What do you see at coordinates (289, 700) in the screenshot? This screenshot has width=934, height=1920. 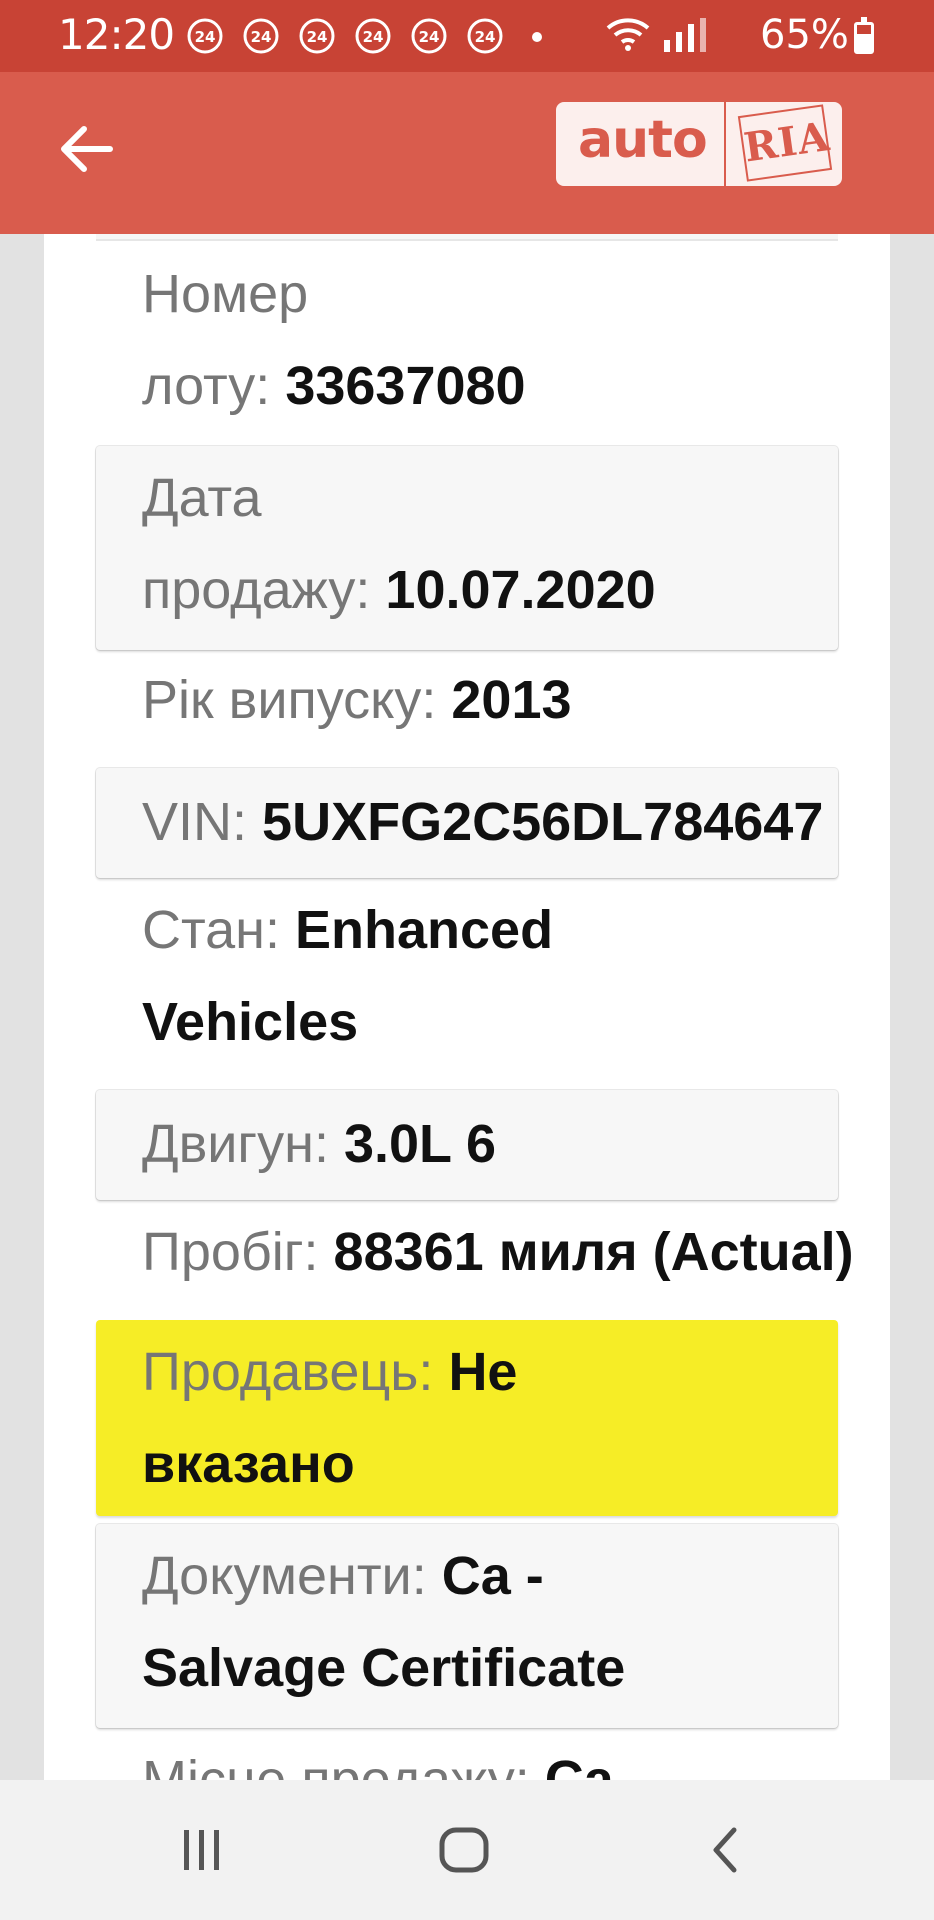 I see `detail-label: Рік випуску:` at bounding box center [289, 700].